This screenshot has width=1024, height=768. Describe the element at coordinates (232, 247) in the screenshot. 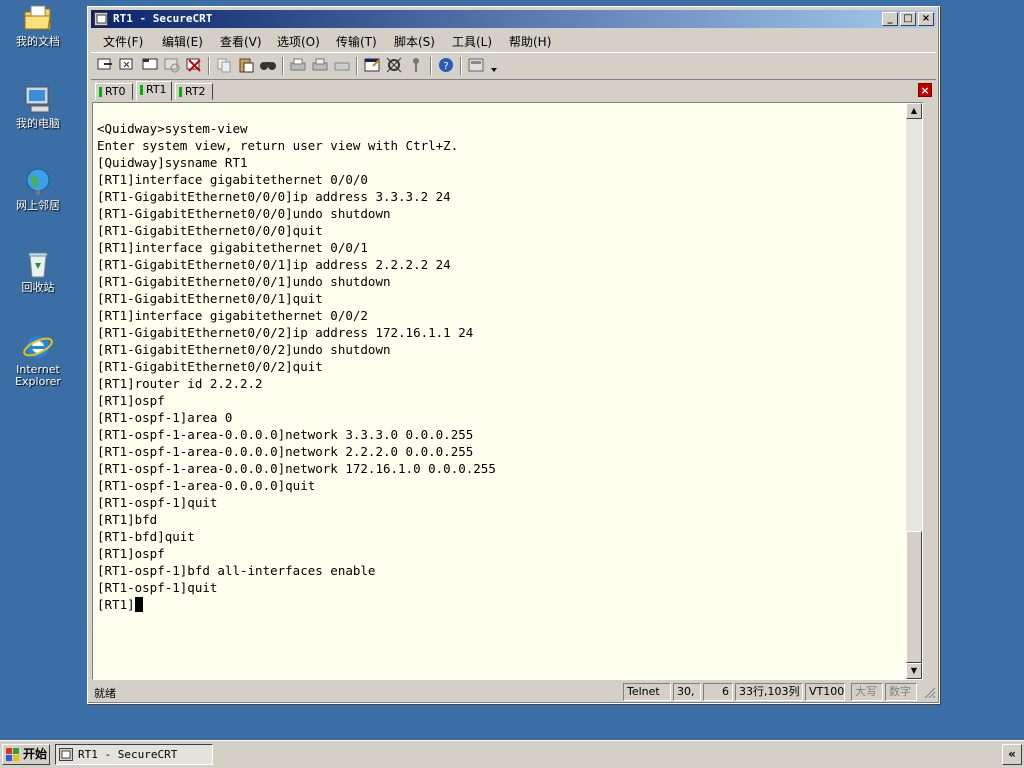

I see `terminal-line: [RT1]interface gigabitethernet 0/0/1` at that location.